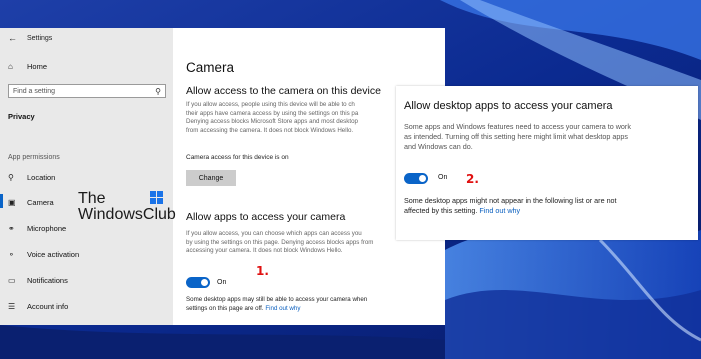  I want to click on title-bar: ← Settings, so click(30, 38).